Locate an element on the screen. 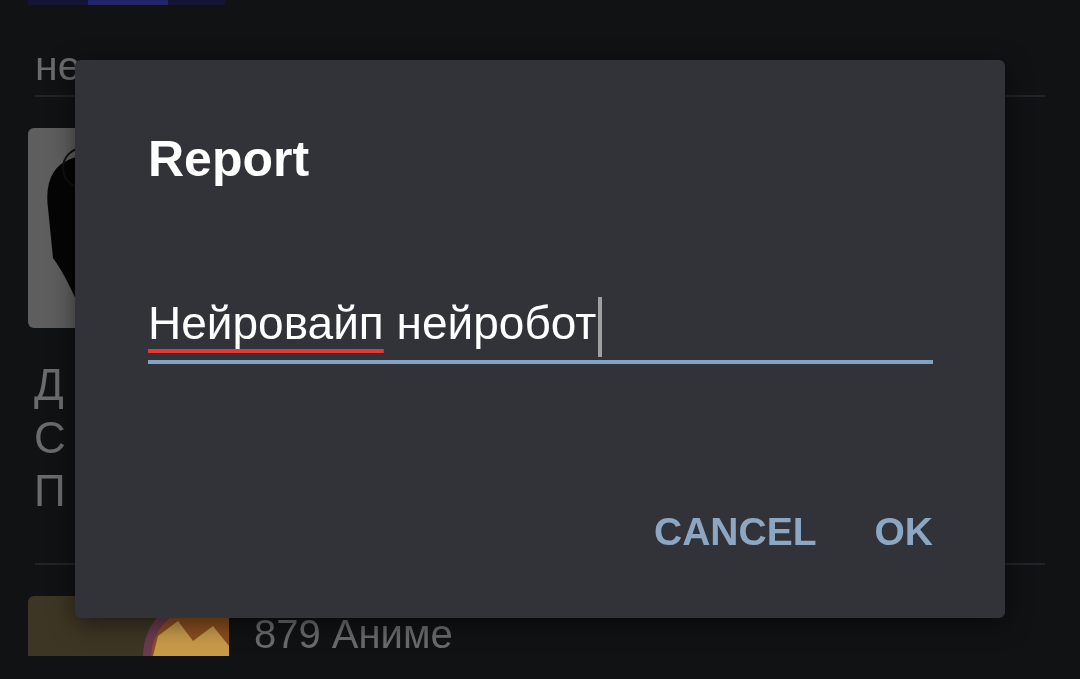 Image resolution: width=1080 pixels, height=679 pixels. post-title: 879 Аниме is located at coordinates (353, 634).